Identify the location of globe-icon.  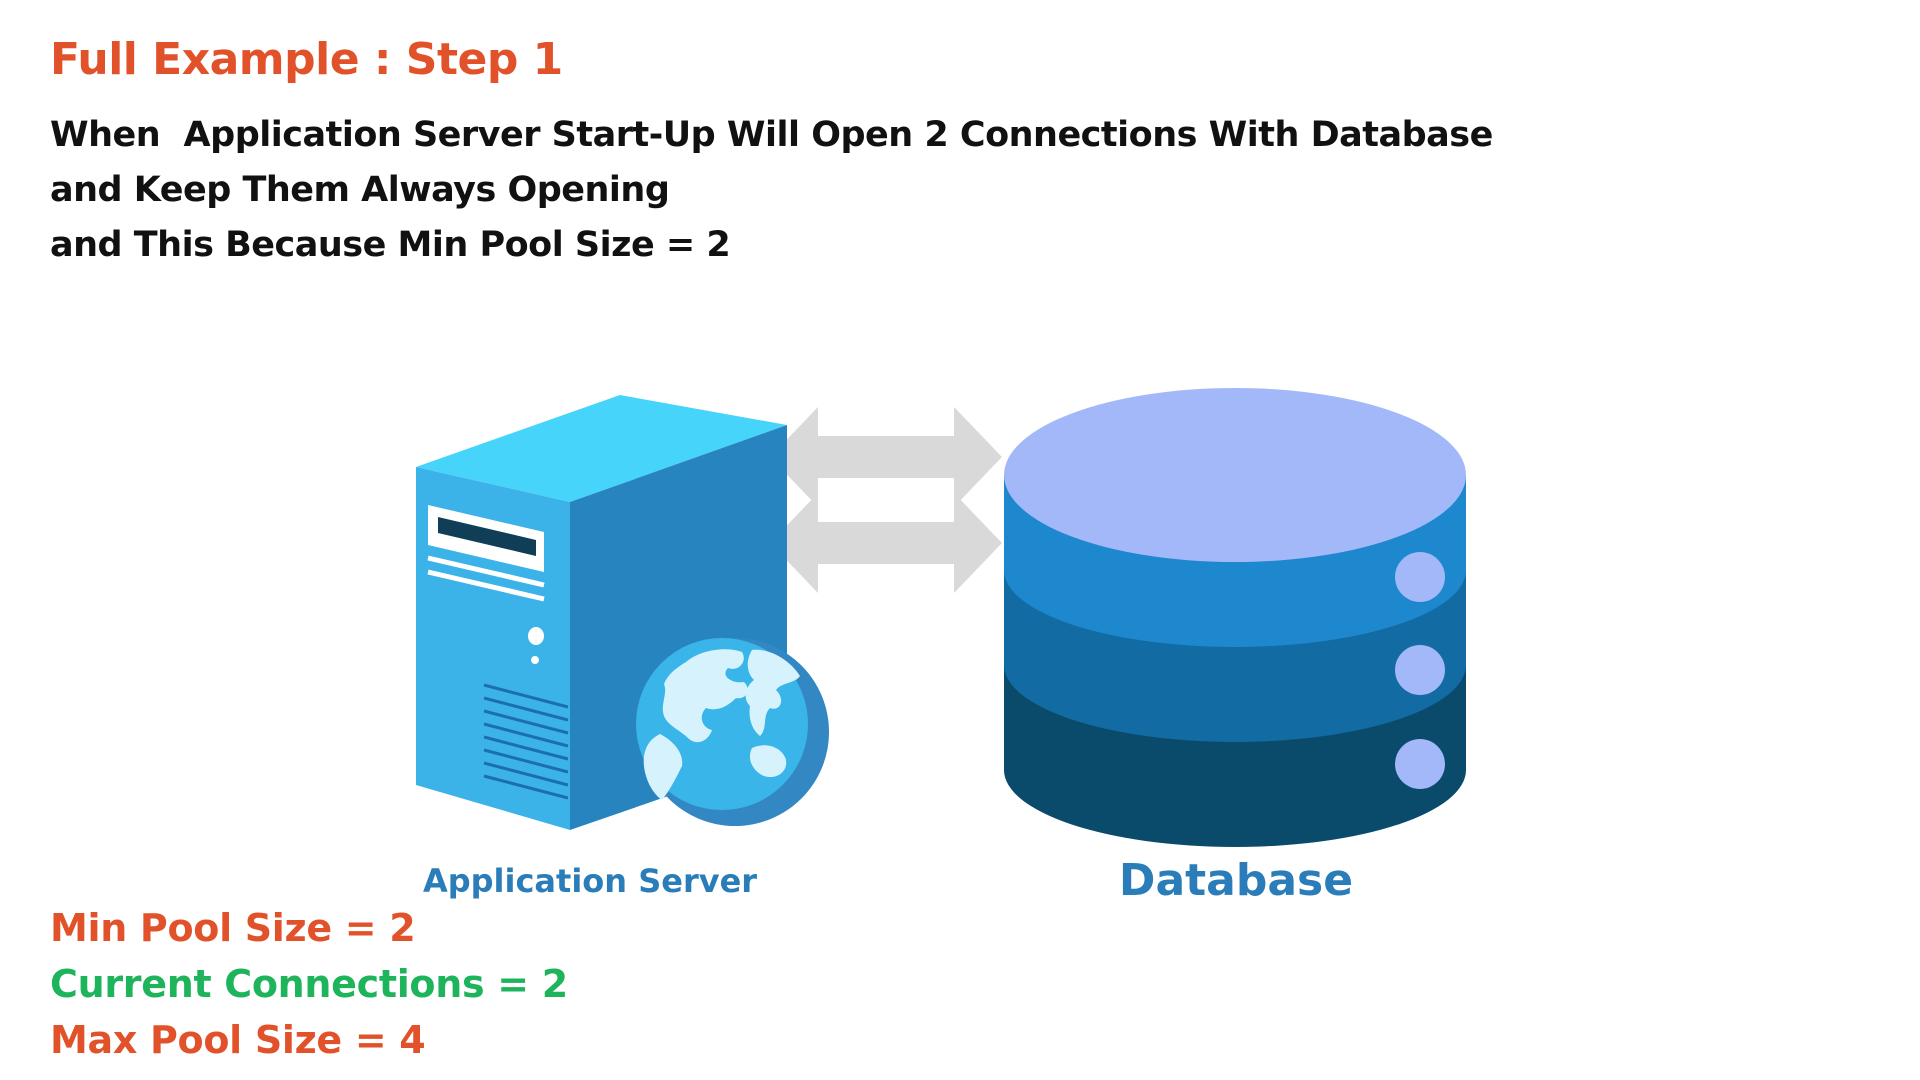
(732, 732).